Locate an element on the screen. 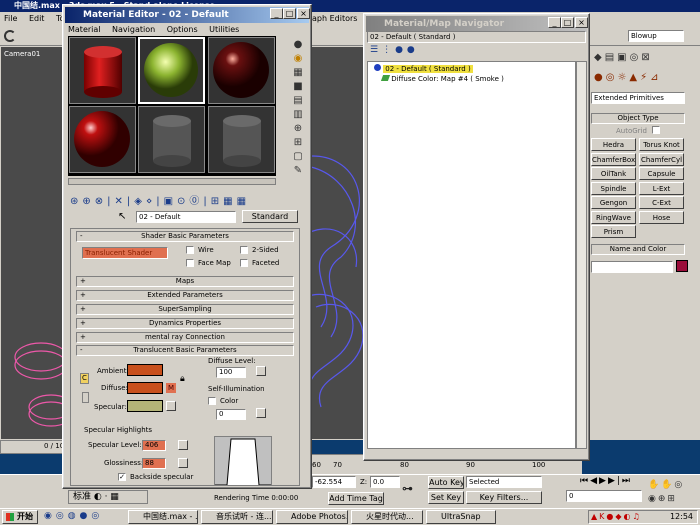 The image size is (700, 525). navigator-minimize-button: _ is located at coordinates (554, 22).